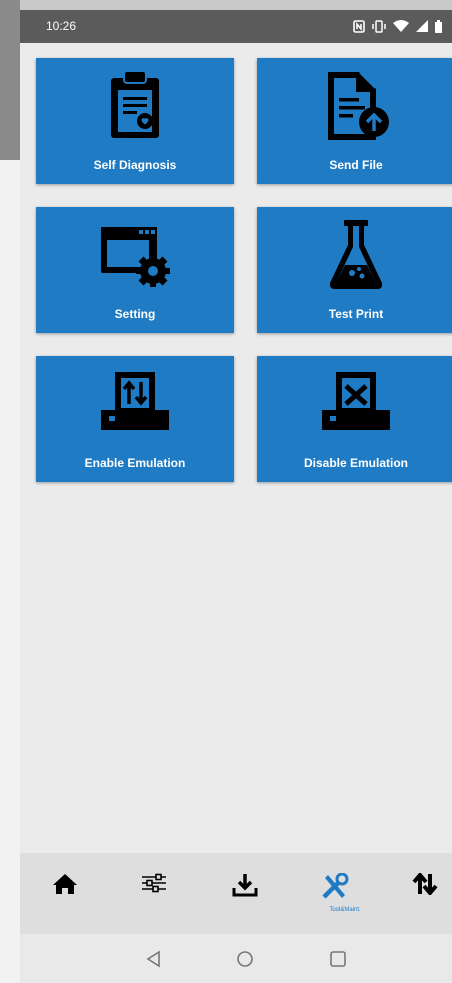  I want to click on printer-arrows-icon, so click(135, 401).